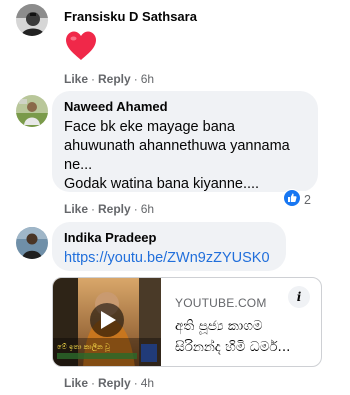  I want to click on avatar-naweed, so click(32, 111).